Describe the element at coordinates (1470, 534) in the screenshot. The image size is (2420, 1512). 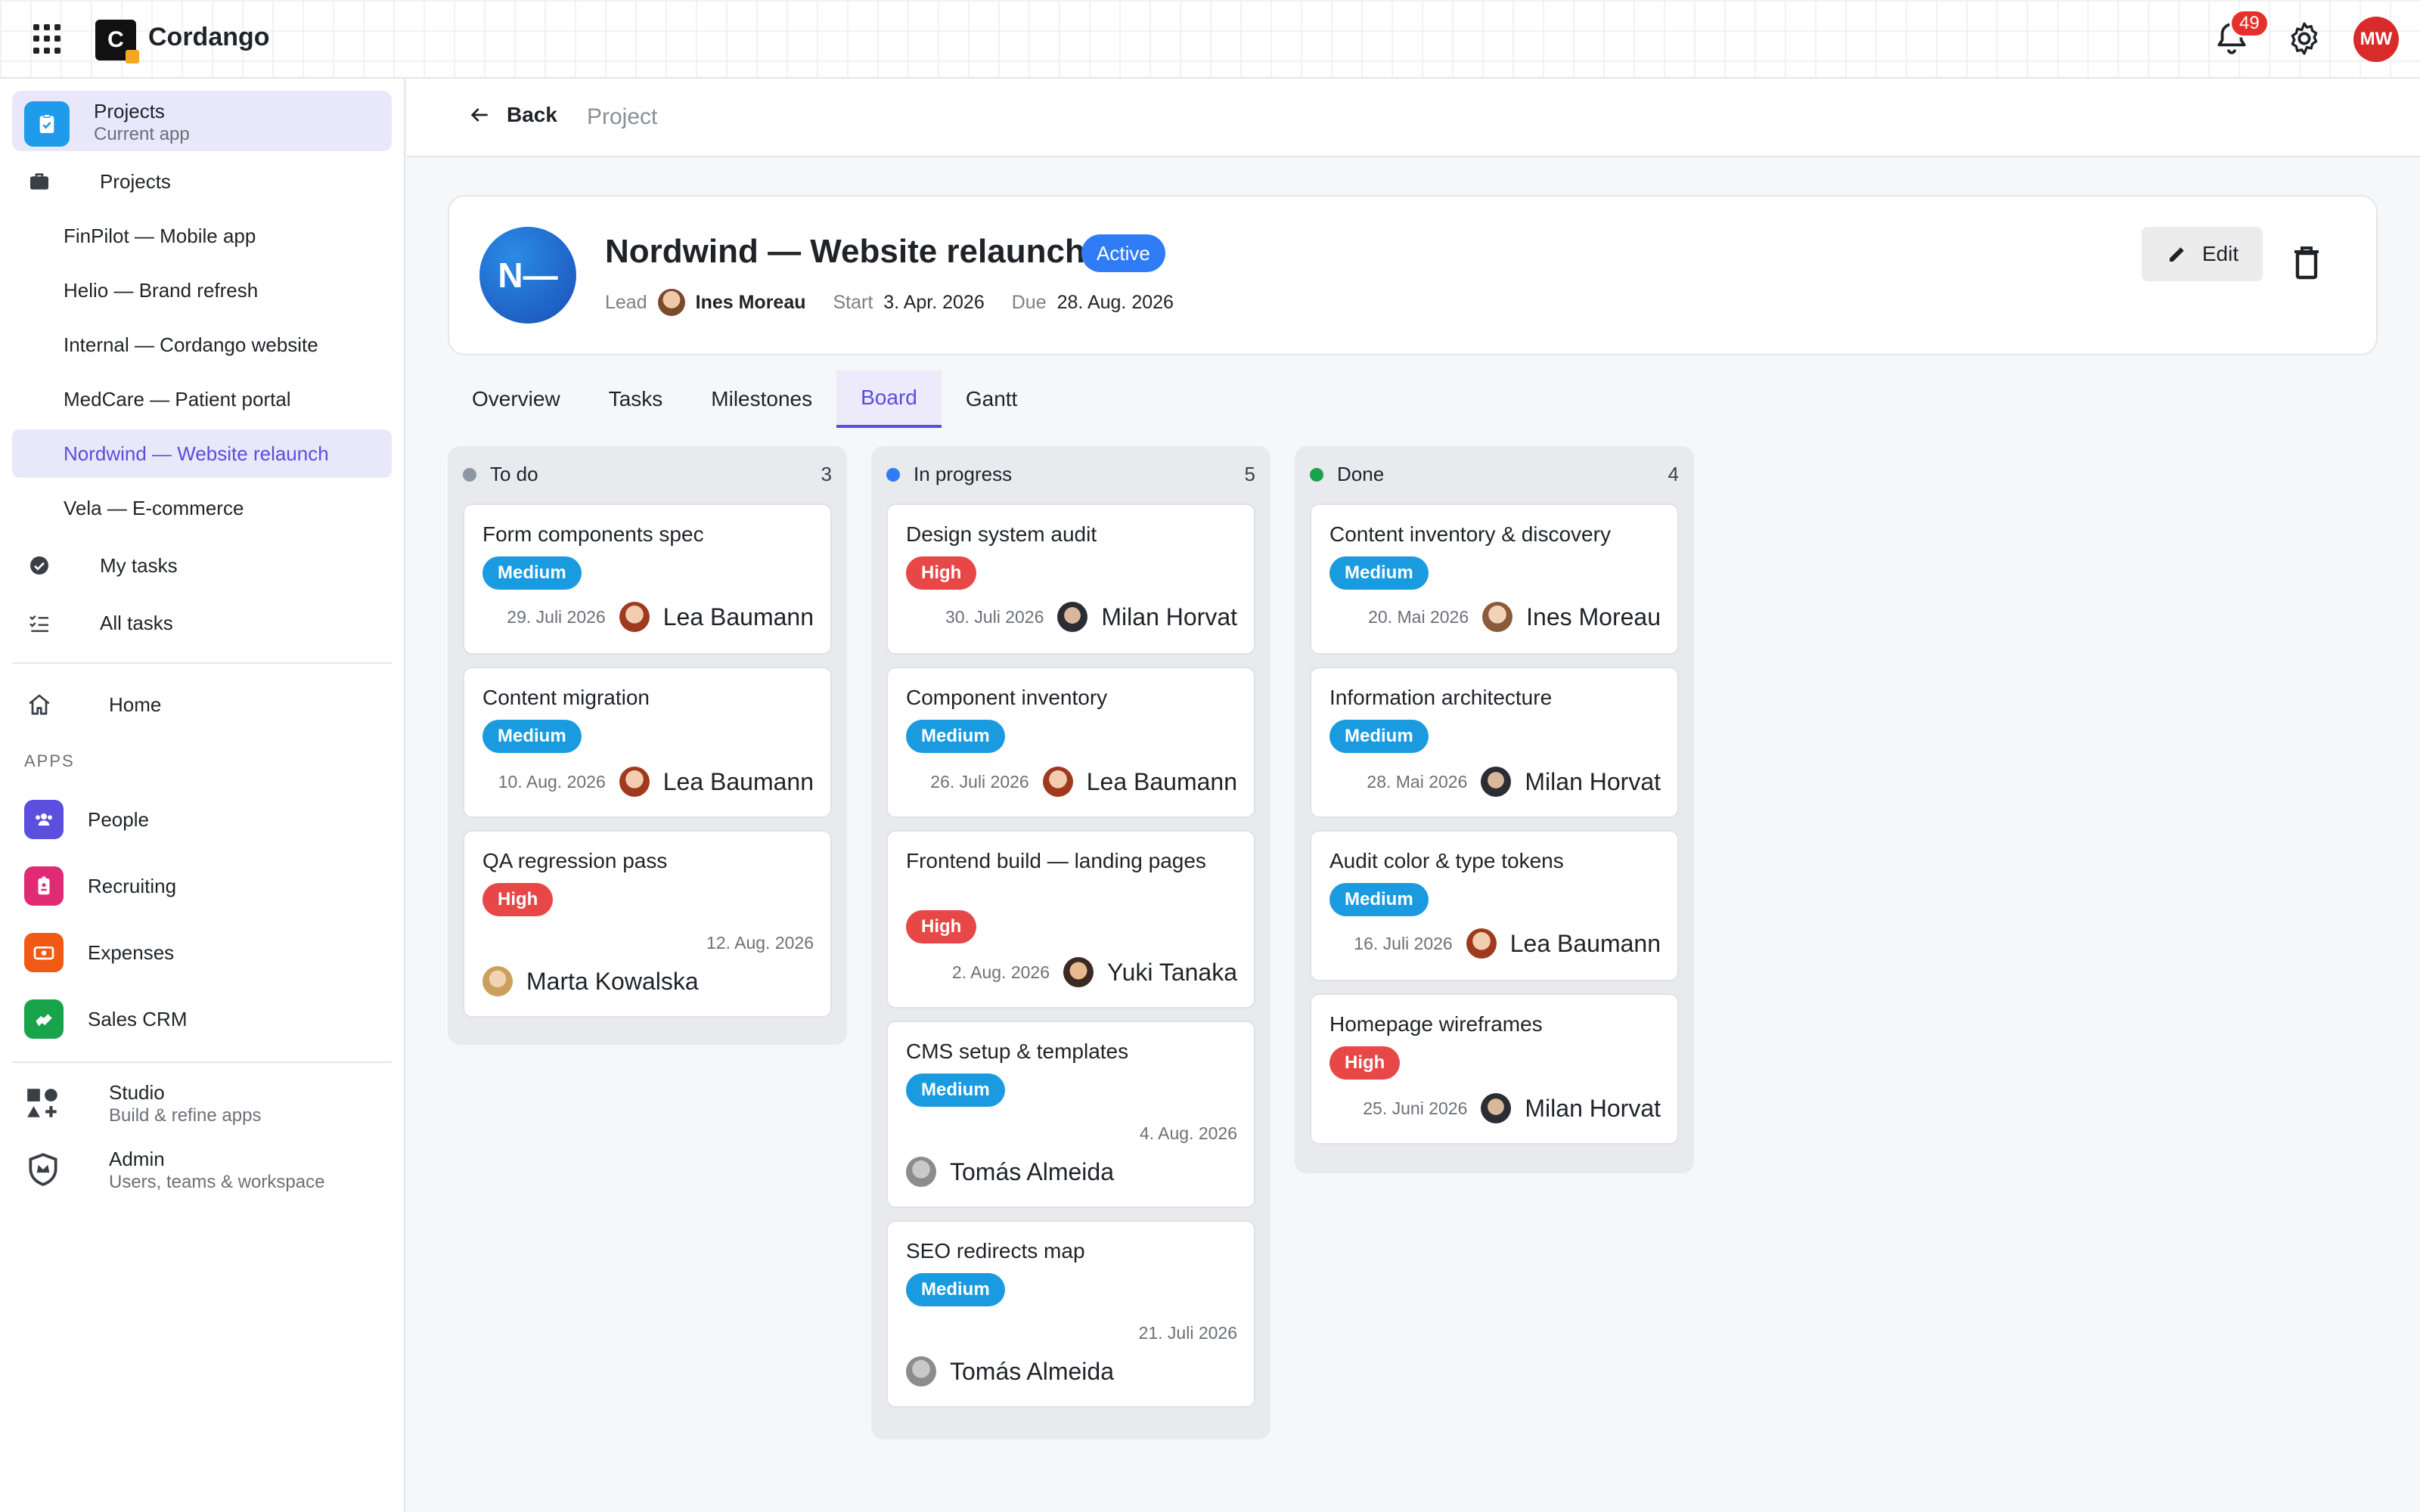
I see `task-title: Content inventory & discovery` at that location.